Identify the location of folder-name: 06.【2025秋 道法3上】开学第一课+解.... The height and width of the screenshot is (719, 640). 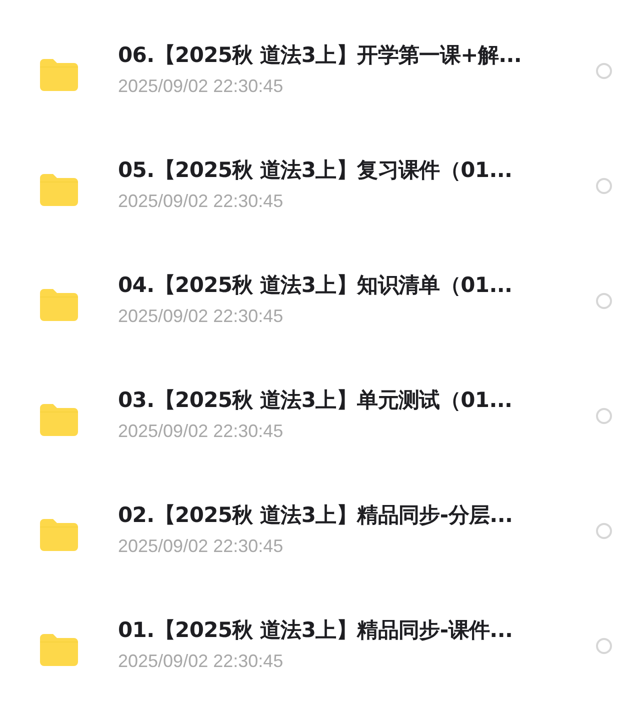
(357, 54).